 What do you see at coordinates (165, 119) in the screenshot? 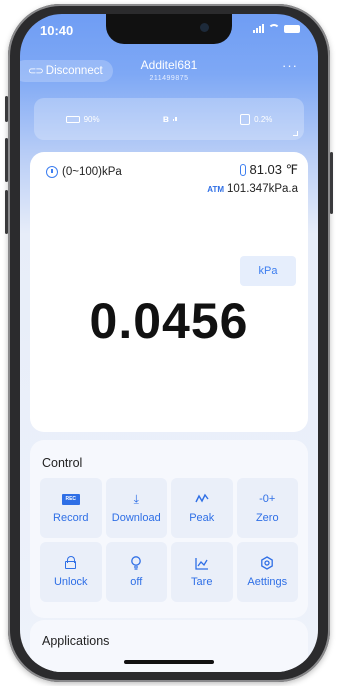
I see `bluetooth-icon: ʙ` at bounding box center [165, 119].